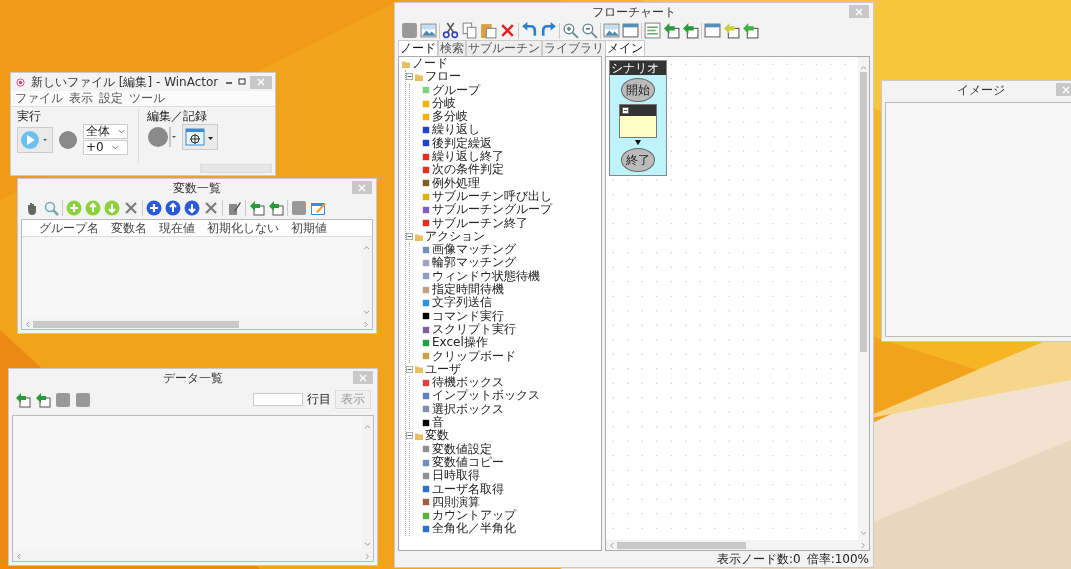 This screenshot has width=1071, height=569. Describe the element at coordinates (105, 147) in the screenshot. I see `offset-select: +0` at that location.